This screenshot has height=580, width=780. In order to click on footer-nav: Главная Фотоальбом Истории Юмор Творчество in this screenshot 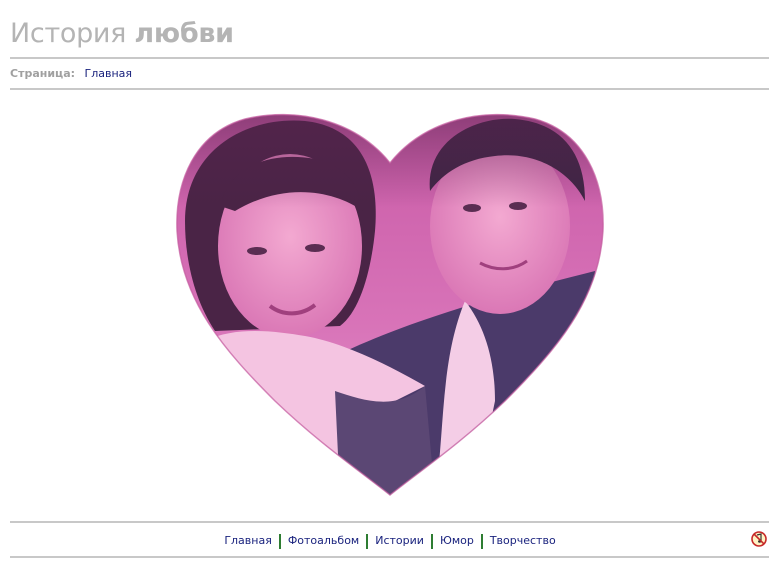, I will do `click(390, 541)`.